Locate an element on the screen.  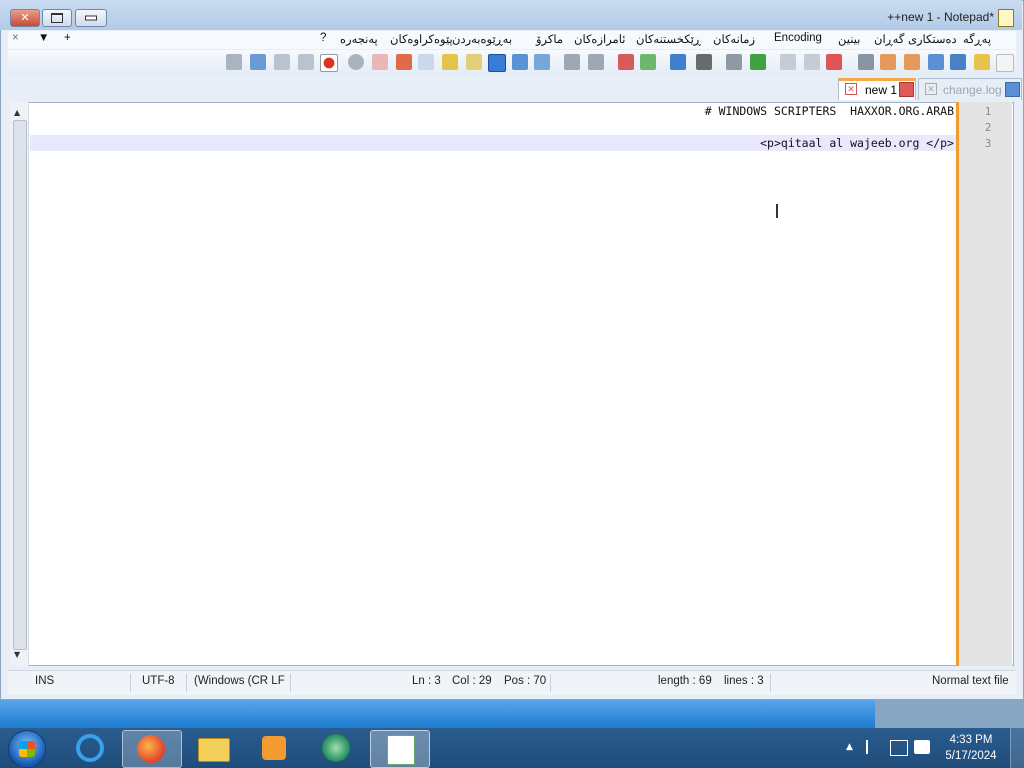
menu-language: زمانەکان is located at coordinates (734, 39).